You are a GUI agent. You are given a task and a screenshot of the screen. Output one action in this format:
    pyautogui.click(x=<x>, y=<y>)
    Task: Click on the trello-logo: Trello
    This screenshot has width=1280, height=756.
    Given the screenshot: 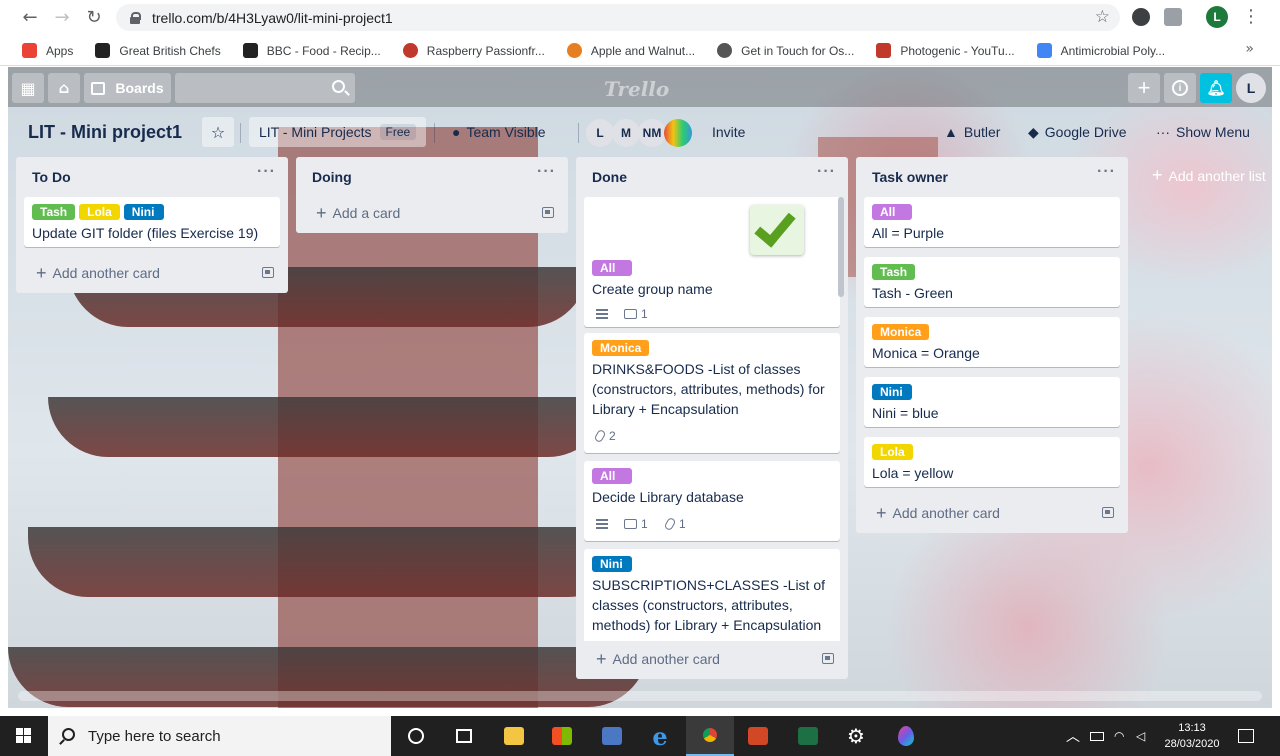 What is the action you would take?
    pyautogui.click(x=636, y=89)
    